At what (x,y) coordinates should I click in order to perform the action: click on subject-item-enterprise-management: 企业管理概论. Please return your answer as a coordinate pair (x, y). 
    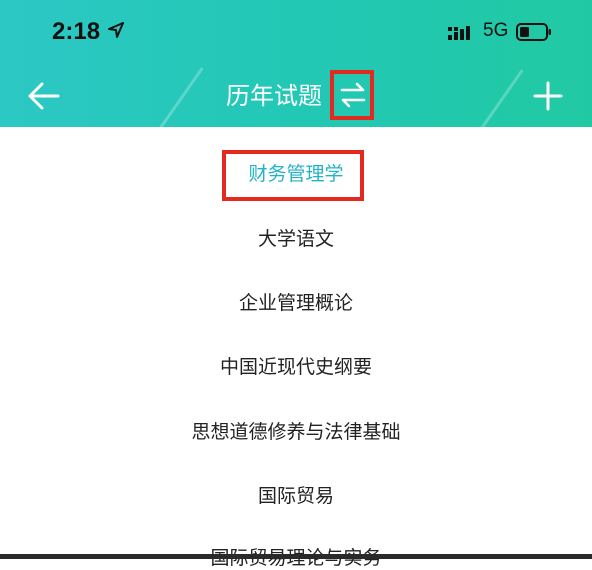
    Looking at the image, I should click on (296, 303).